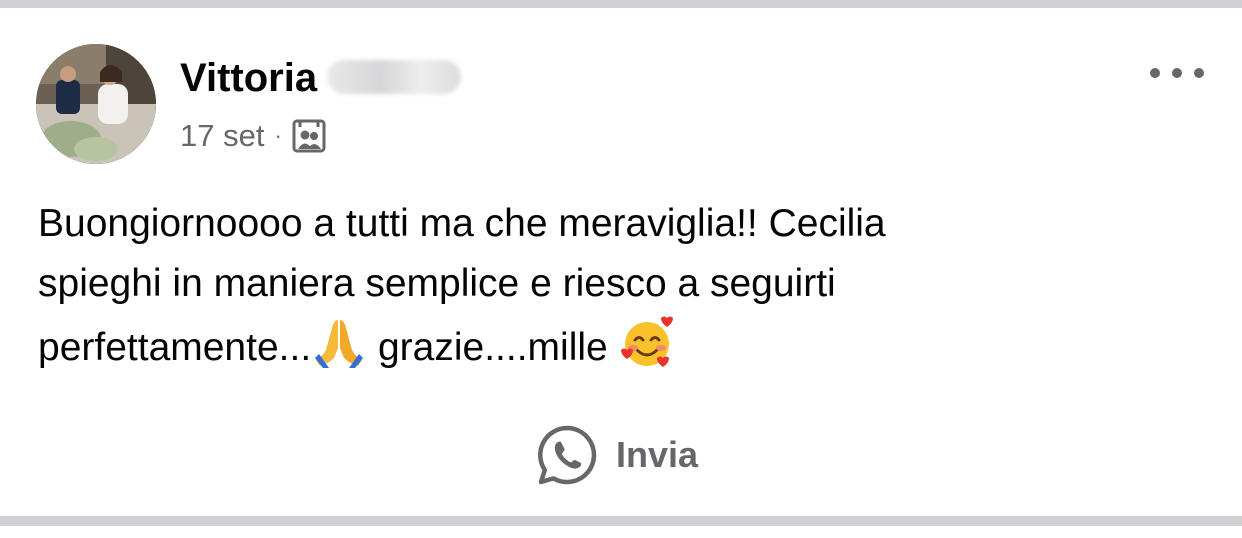 The width and height of the screenshot is (1242, 538). Describe the element at coordinates (394, 77) in the screenshot. I see `author-last-name-redacted` at that location.